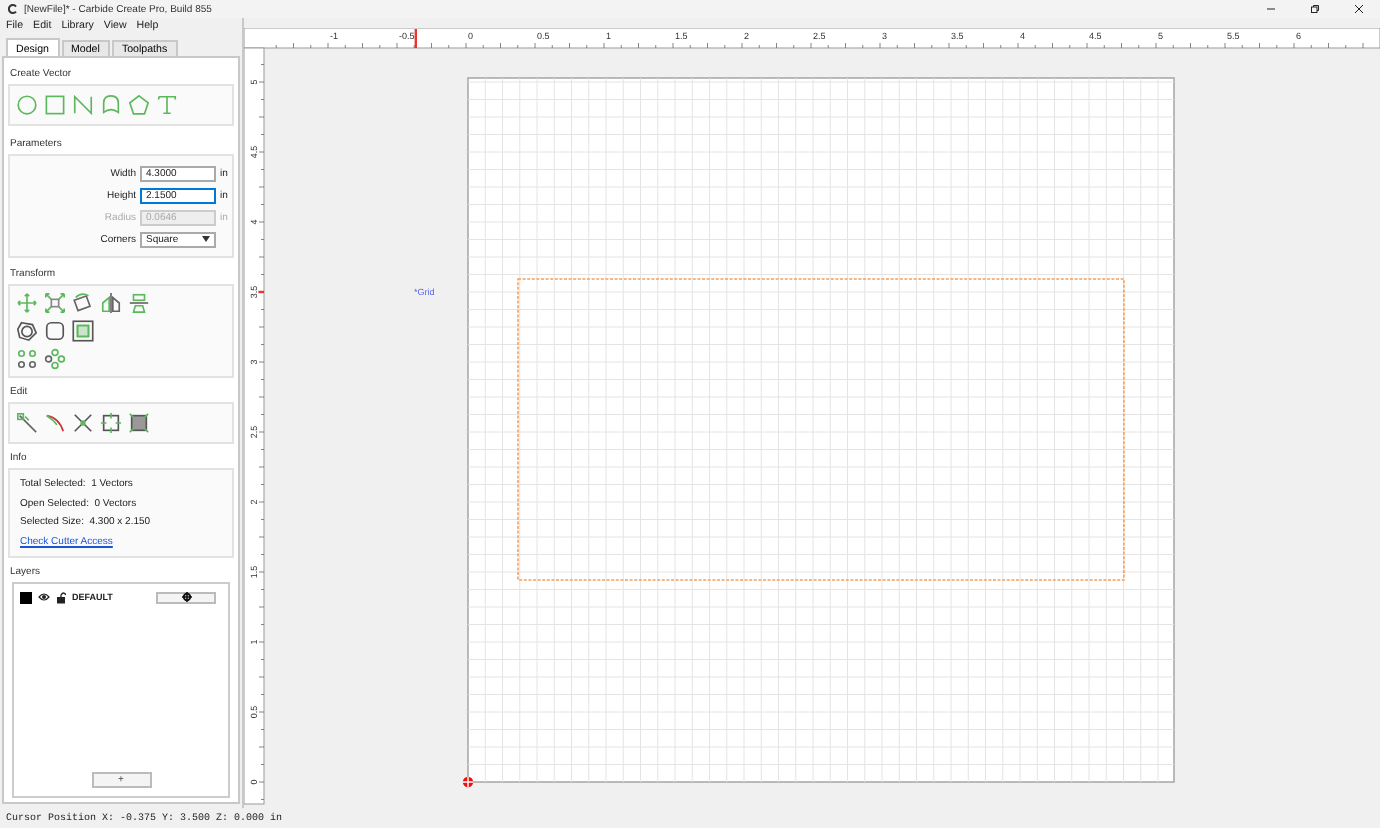  I want to click on align-icon, so click(139, 303).